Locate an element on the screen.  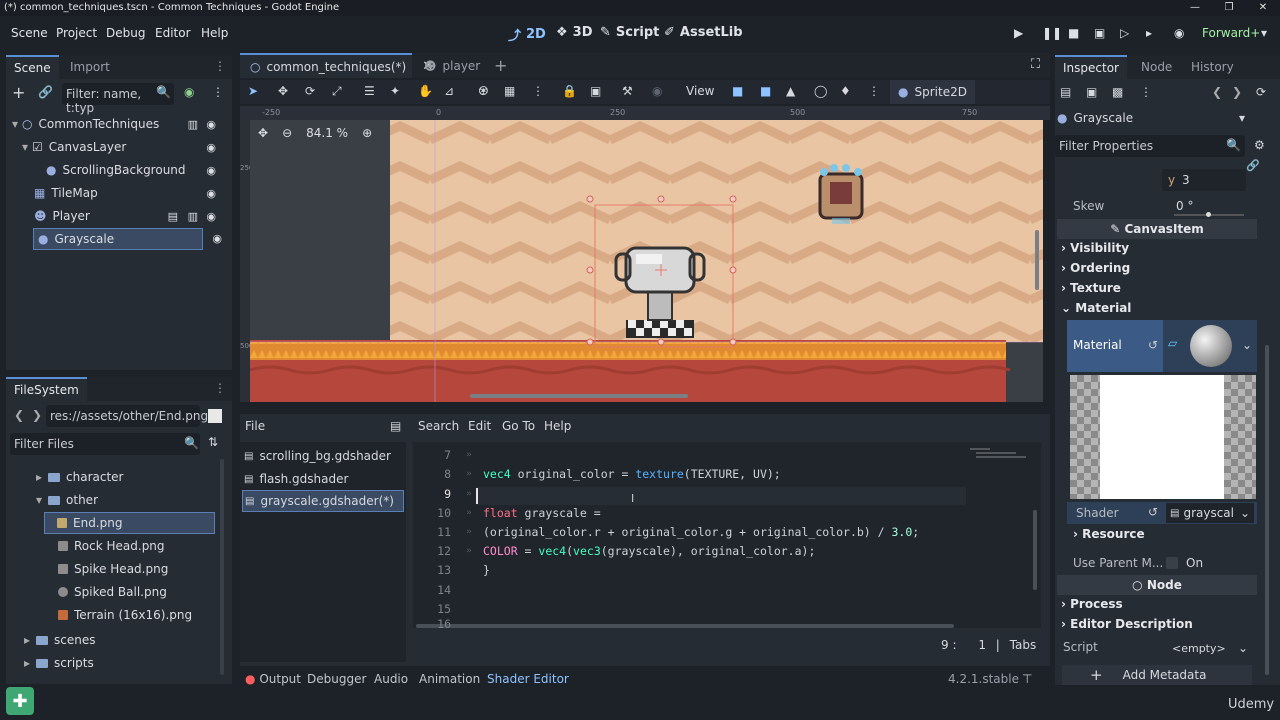
file-item-active: ▤ grayscale.gdshader(*) is located at coordinates (323, 501).